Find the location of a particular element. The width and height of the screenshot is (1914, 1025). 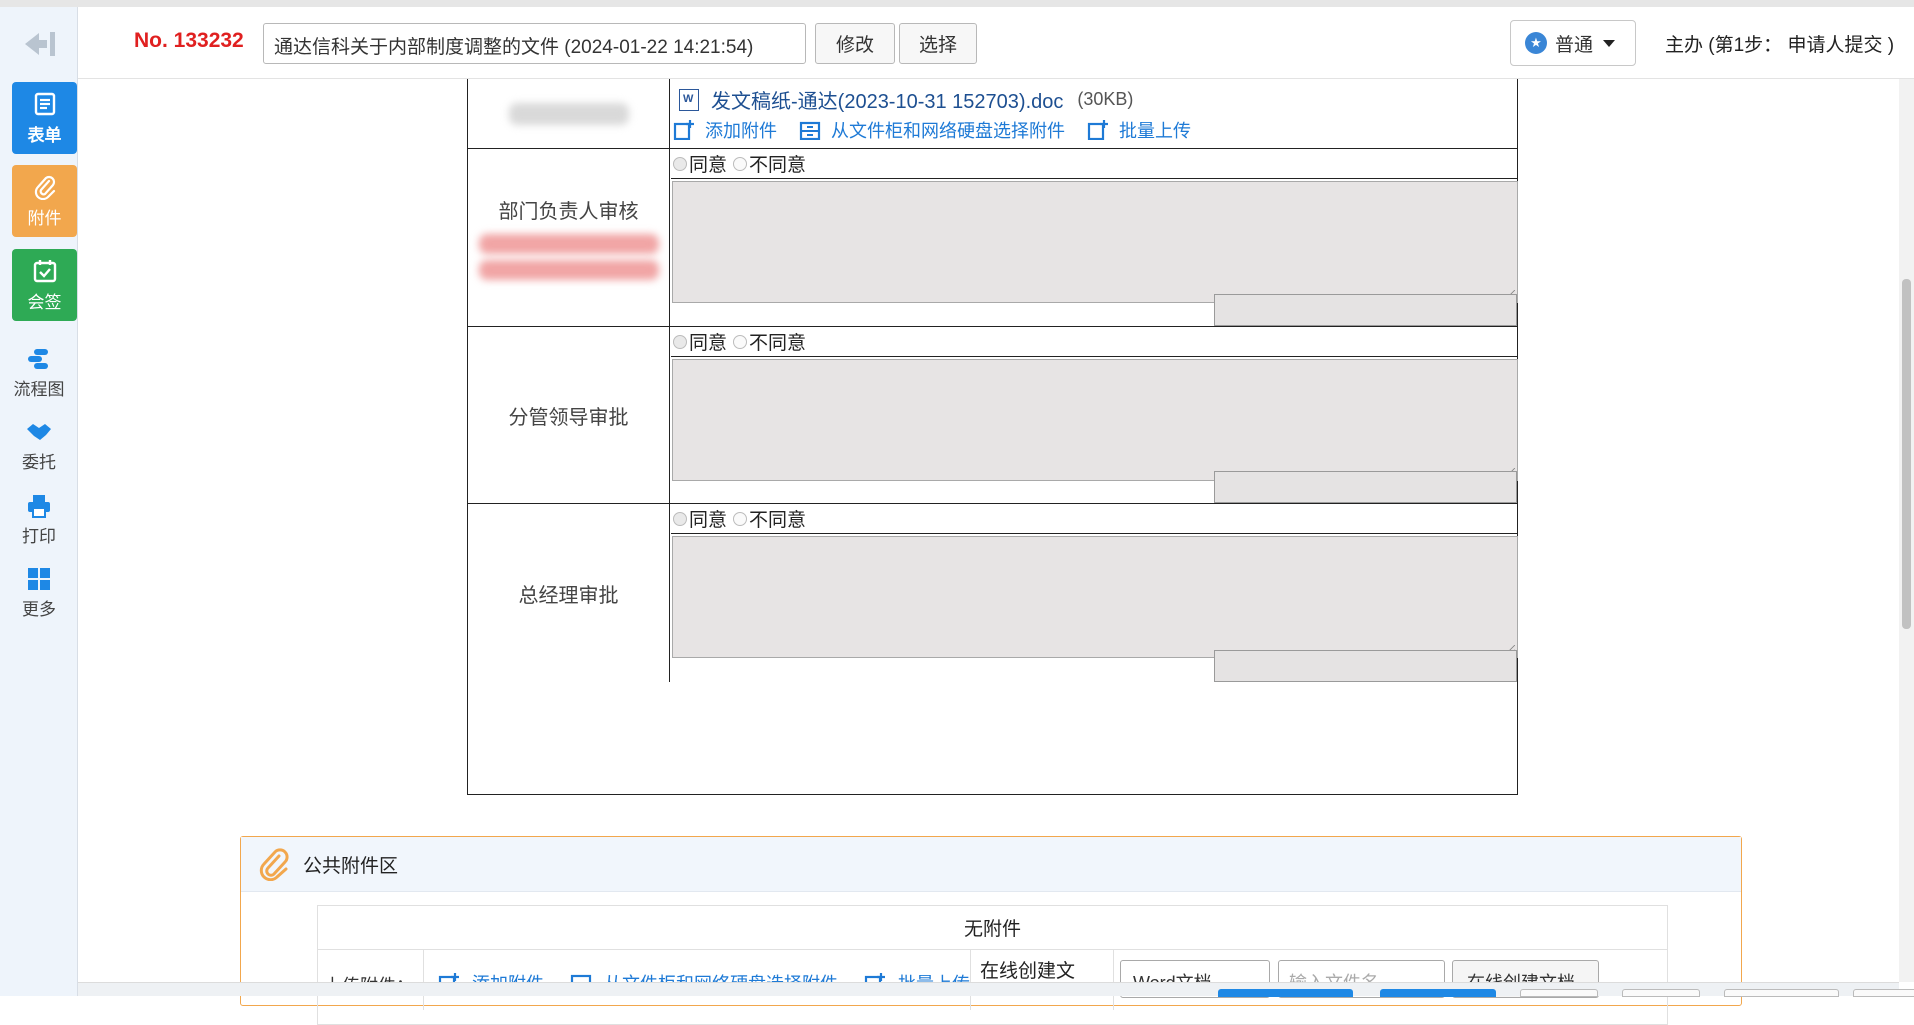

select-from-cabinet-label: 从文件柜和网络硬盘选择附件 is located at coordinates (948, 131).